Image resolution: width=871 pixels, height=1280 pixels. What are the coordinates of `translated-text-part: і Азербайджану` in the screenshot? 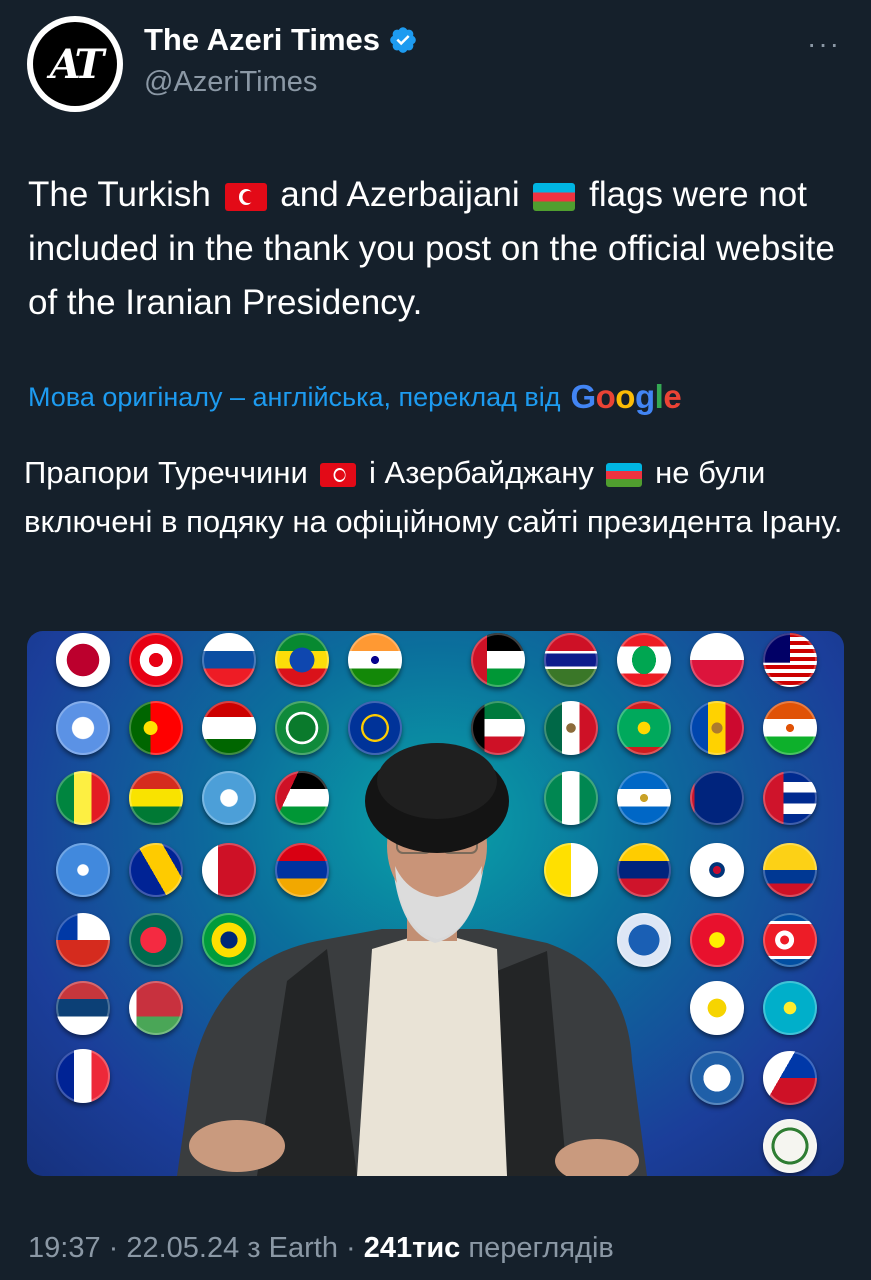 It's located at (481, 472).